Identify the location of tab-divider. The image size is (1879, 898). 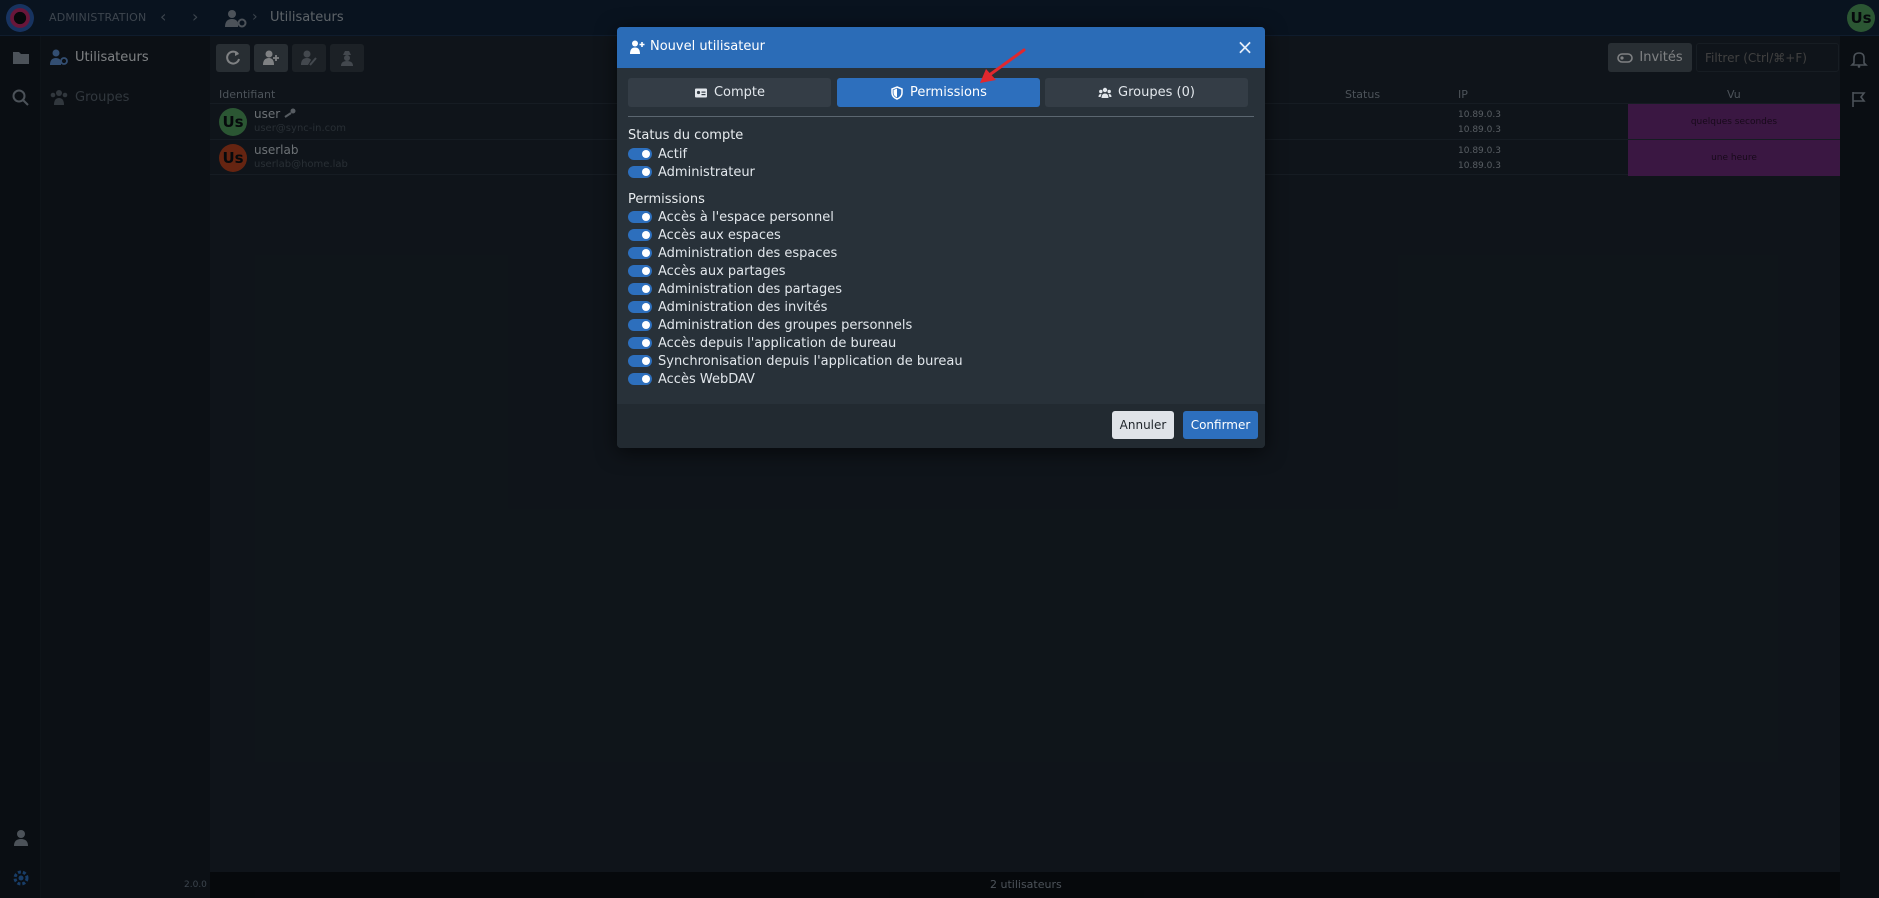
(941, 116).